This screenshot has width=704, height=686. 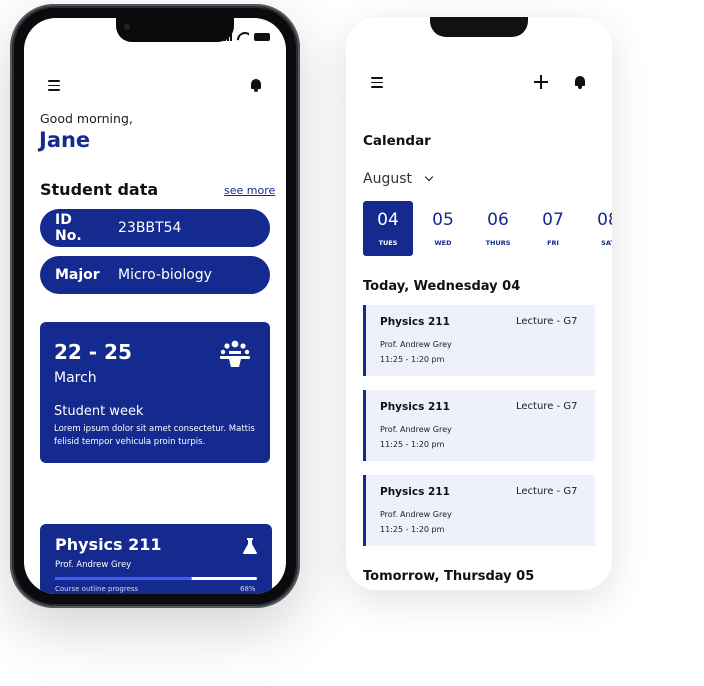 What do you see at coordinates (226, 36) in the screenshot?
I see `signal-icon` at bounding box center [226, 36].